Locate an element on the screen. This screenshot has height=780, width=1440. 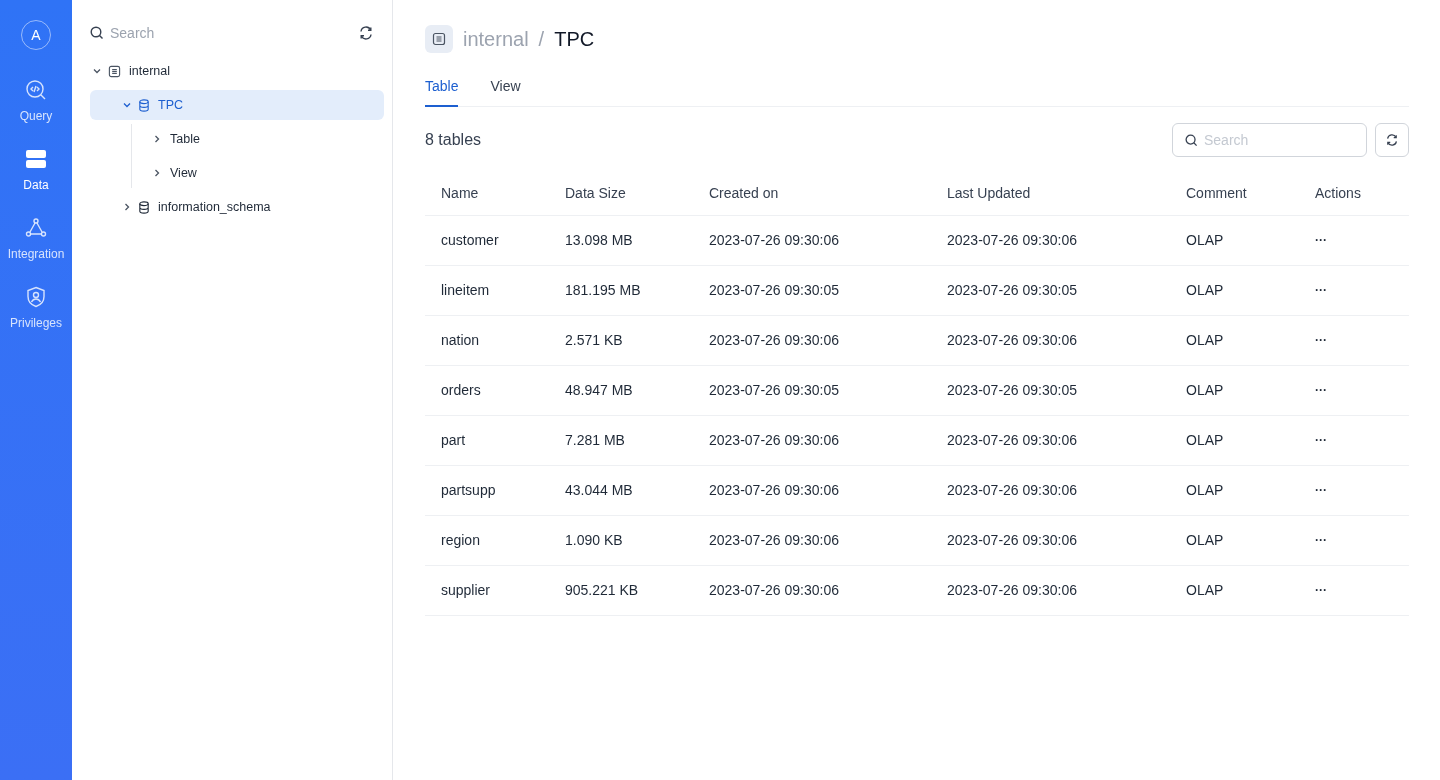
table-cell: lineitem is located at coordinates (487, 290).